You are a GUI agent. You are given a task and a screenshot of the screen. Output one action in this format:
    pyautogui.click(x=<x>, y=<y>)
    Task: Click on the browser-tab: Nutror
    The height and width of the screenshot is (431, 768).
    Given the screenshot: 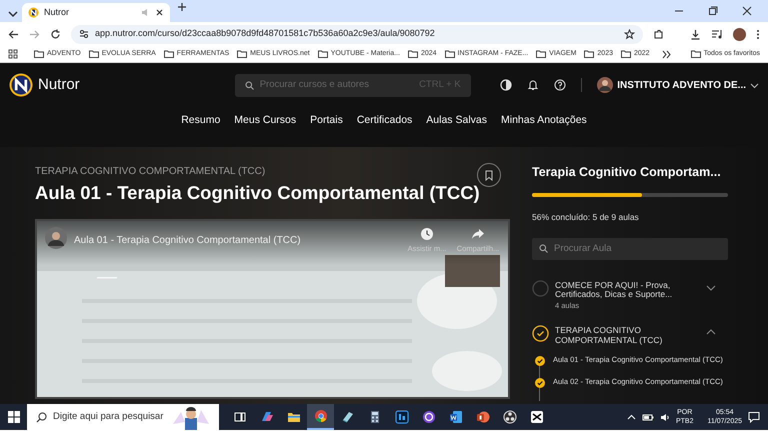 What is the action you would take?
    pyautogui.click(x=96, y=12)
    